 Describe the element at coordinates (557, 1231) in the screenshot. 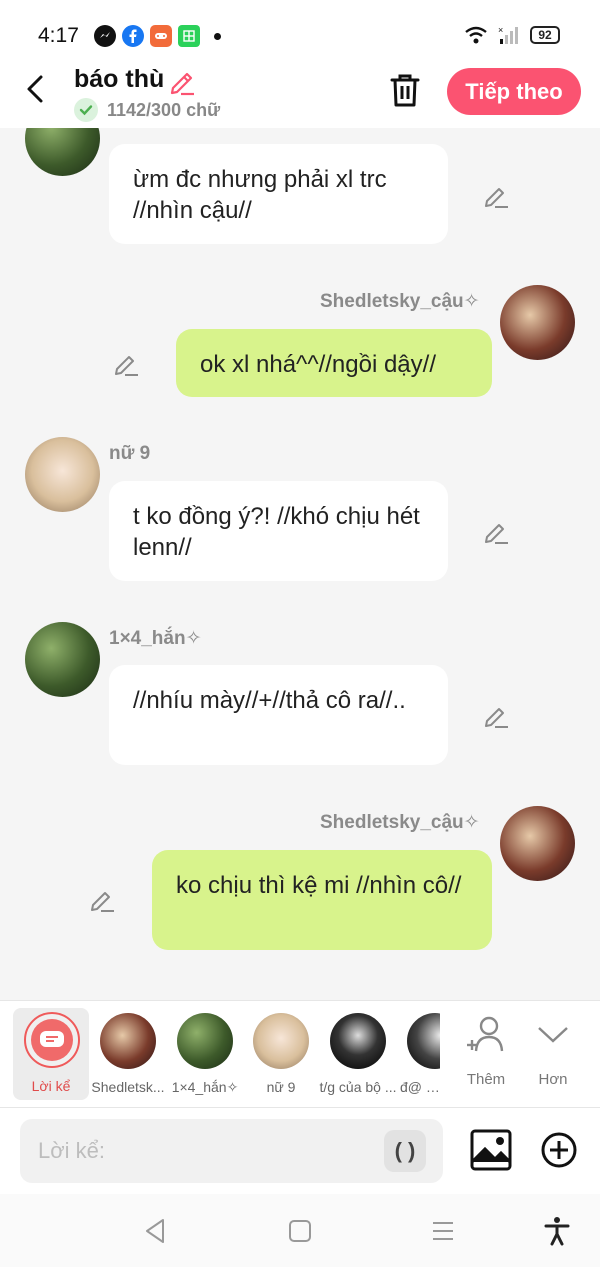

I see `accessibility-icon` at that location.